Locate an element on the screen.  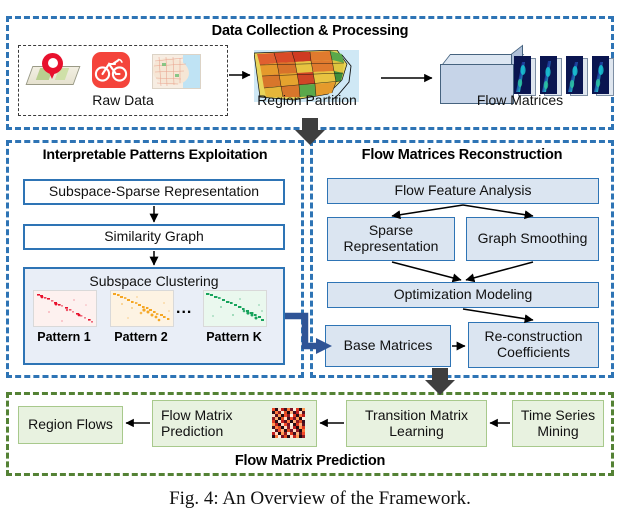
figure-caption: Fig. 4: An Overview of the Framework. is located at coordinates (320, 498).